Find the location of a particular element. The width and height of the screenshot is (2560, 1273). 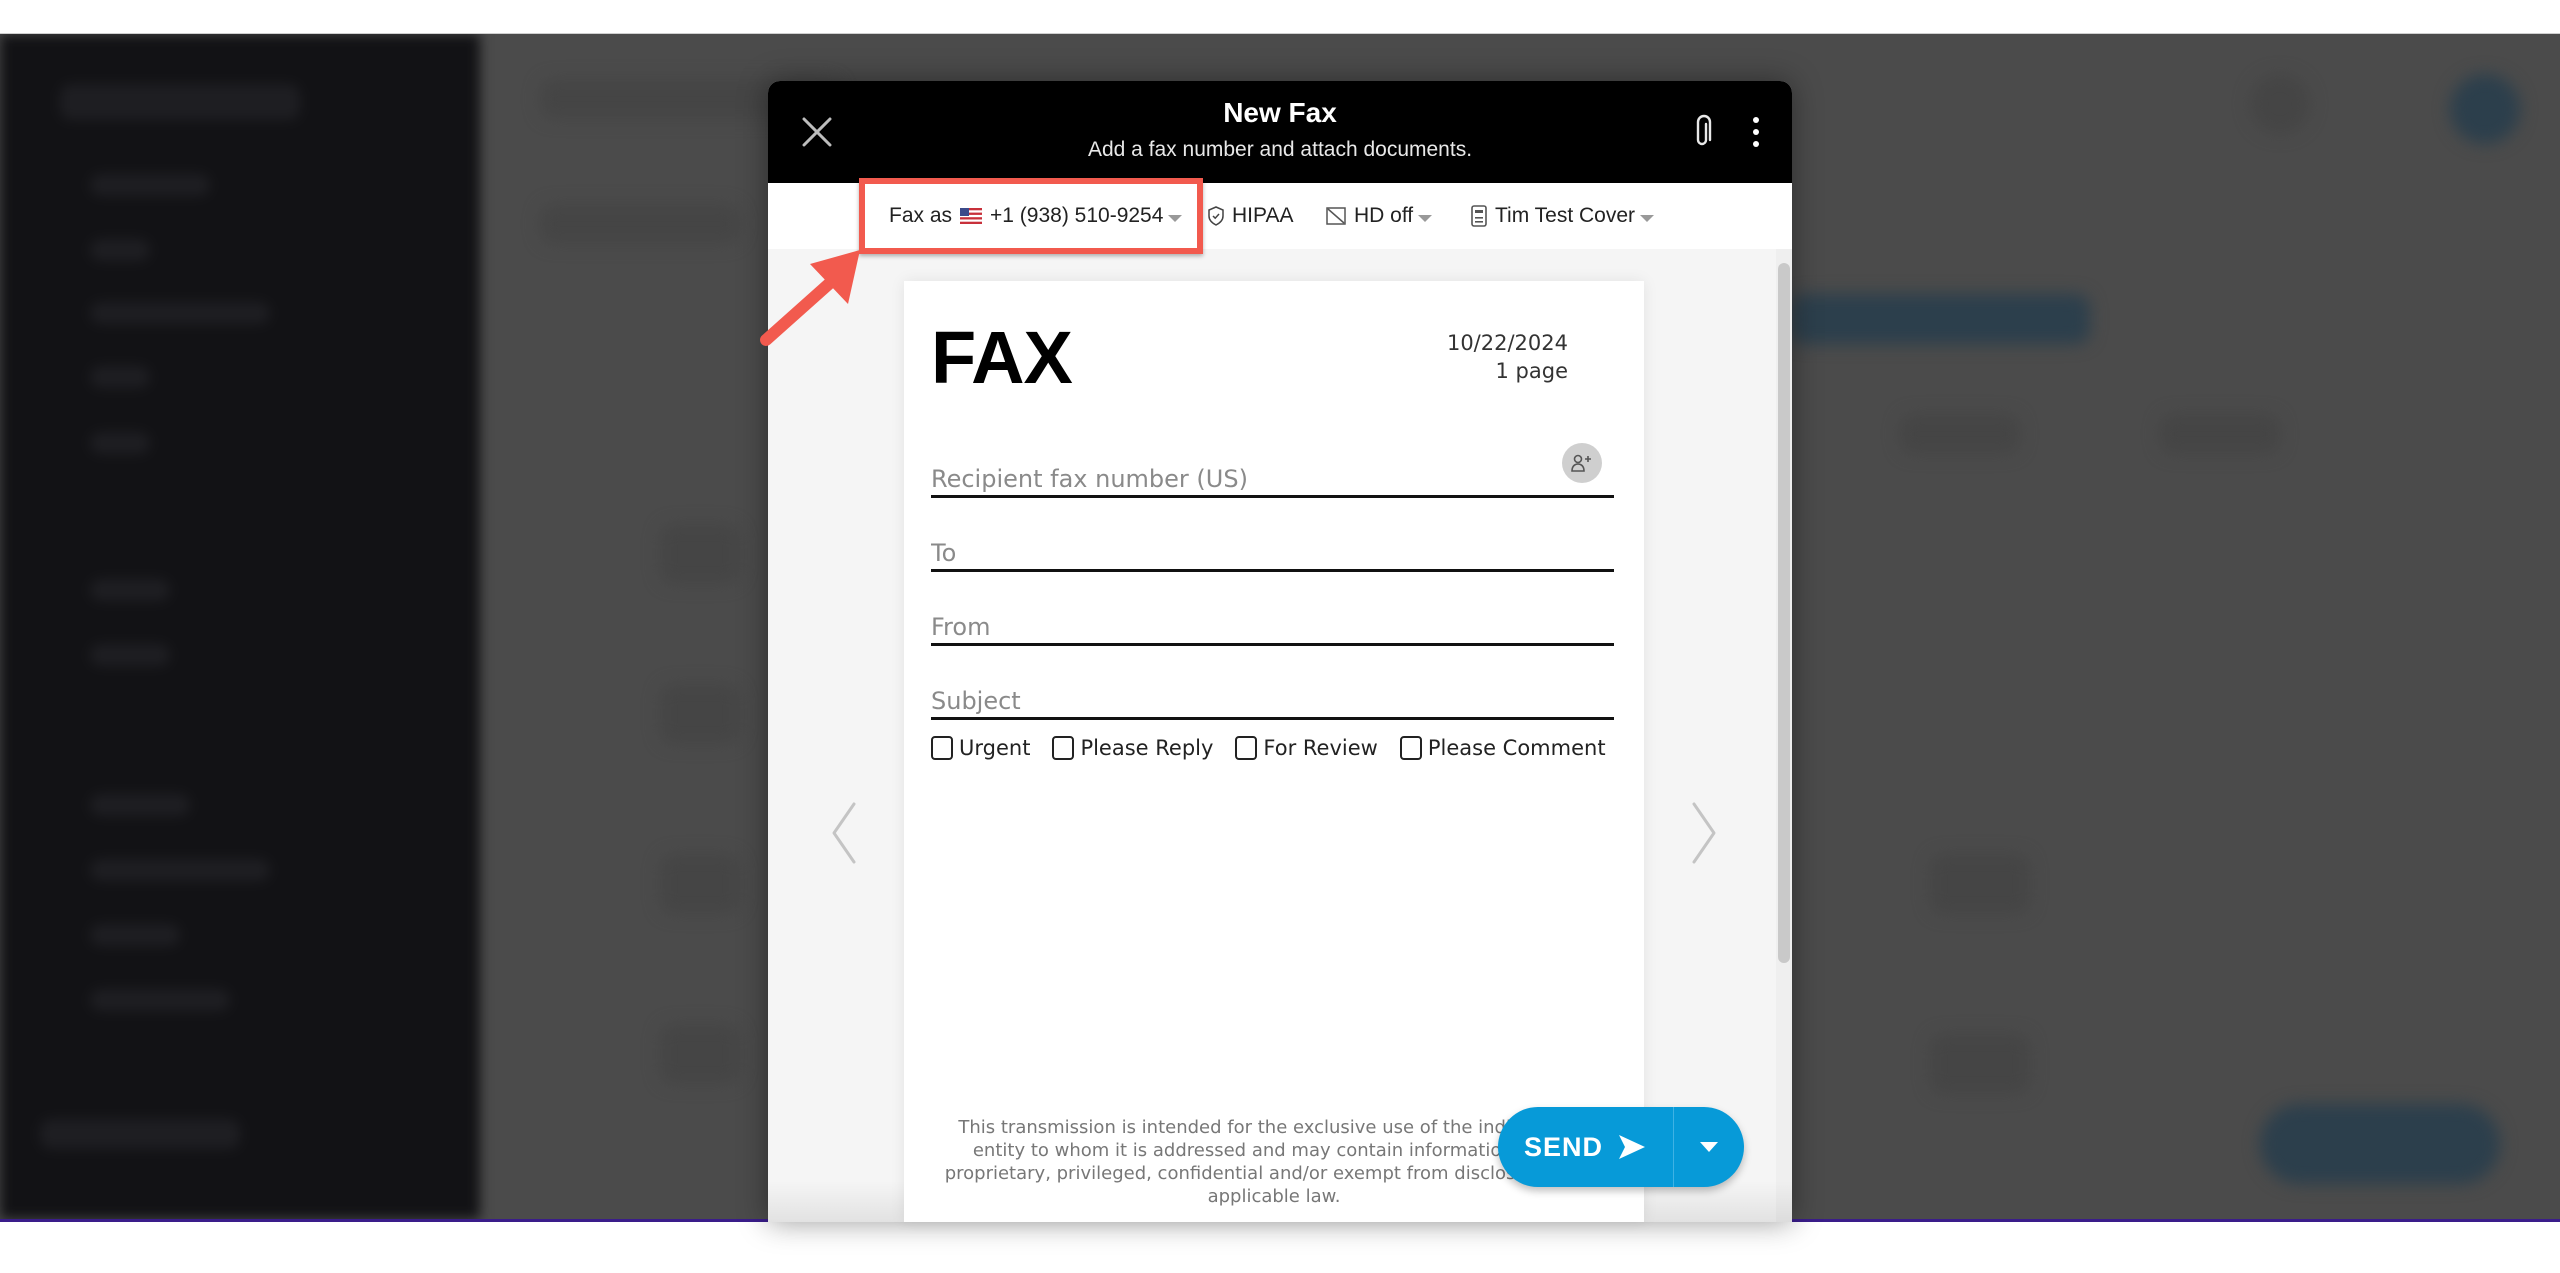

more-options-button is located at coordinates (1756, 132).